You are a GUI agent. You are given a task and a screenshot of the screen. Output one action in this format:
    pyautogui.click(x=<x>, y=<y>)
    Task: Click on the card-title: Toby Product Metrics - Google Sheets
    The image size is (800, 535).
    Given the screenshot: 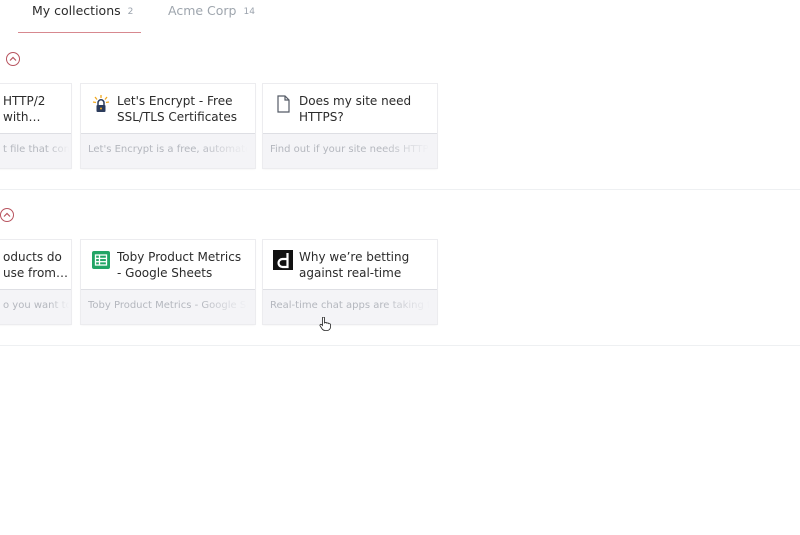 What is the action you would take?
    pyautogui.click(x=179, y=265)
    